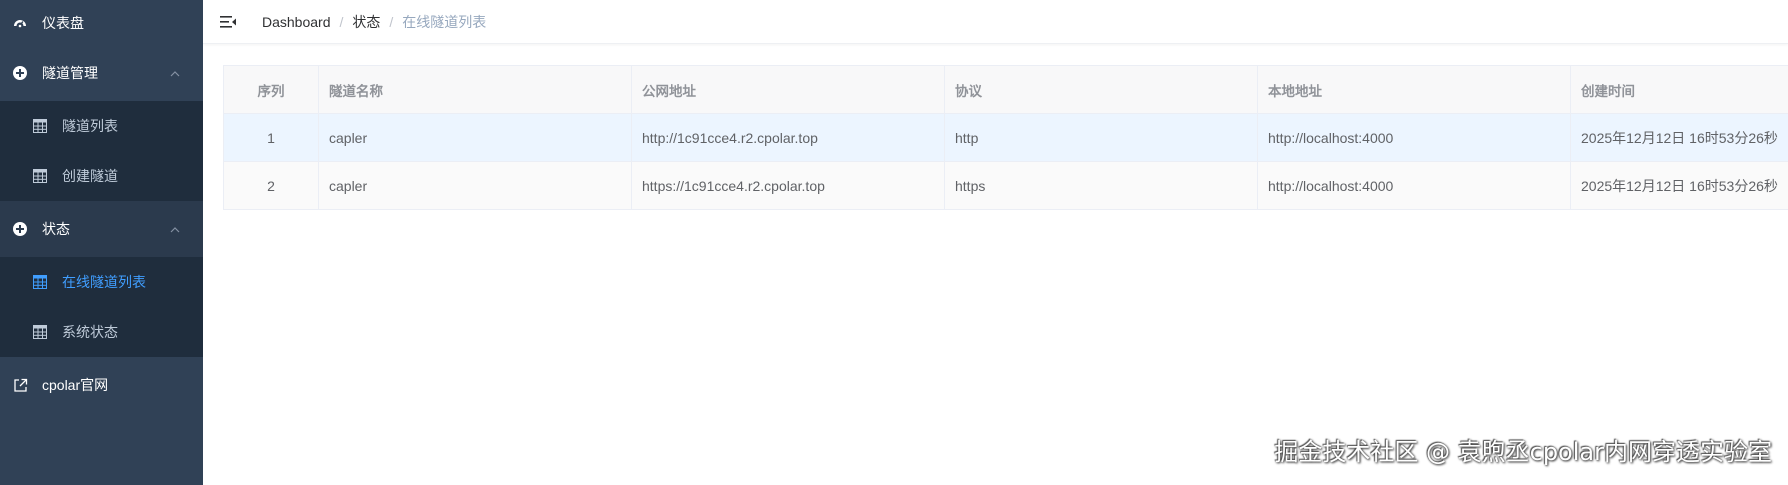  What do you see at coordinates (56, 229) in the screenshot?
I see `sidebar-group-label: 状态` at bounding box center [56, 229].